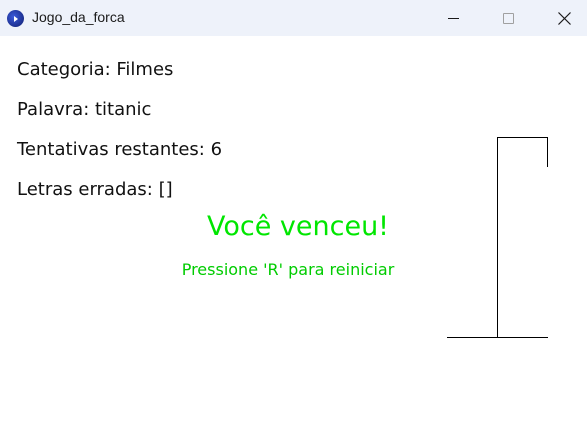 The image size is (587, 427). What do you see at coordinates (15, 18) in the screenshot?
I see `app-icon` at bounding box center [15, 18].